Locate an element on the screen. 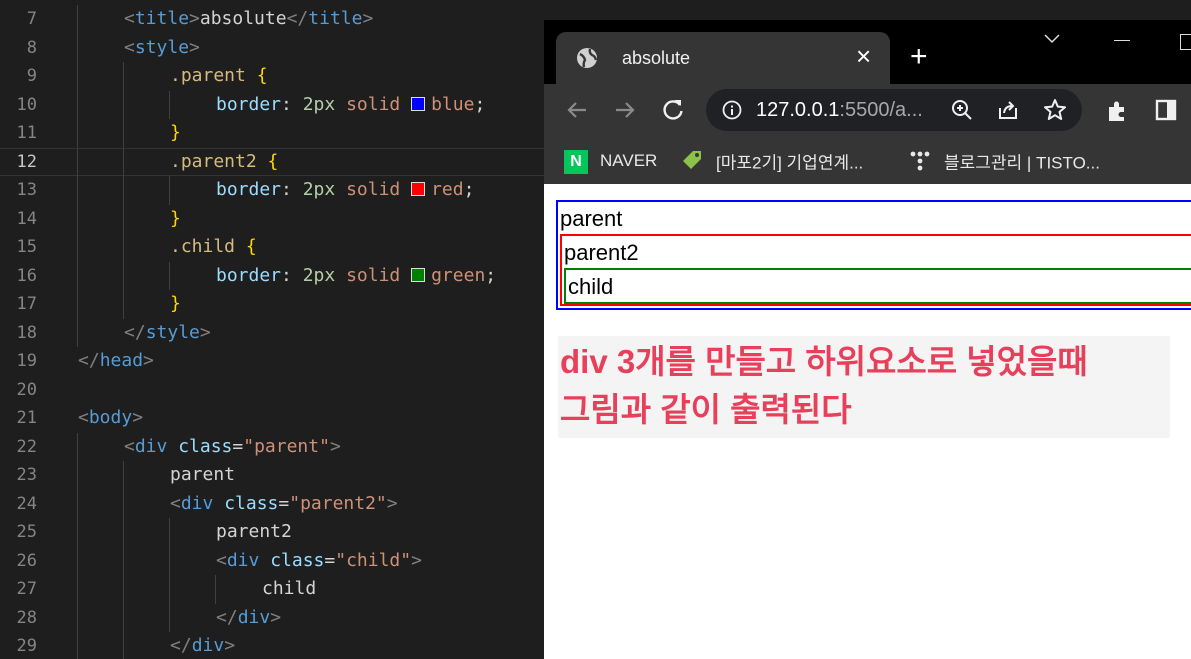  code-text: child is located at coordinates (289, 589).